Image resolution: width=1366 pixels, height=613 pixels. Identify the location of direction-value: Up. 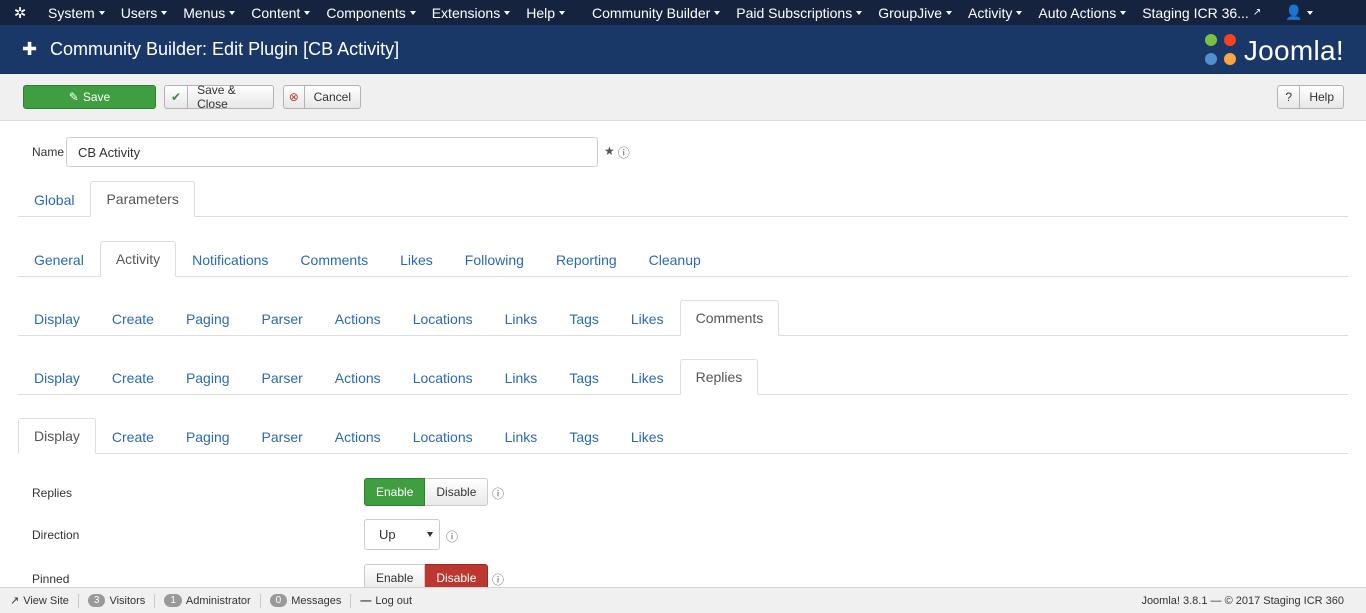
(387, 534).